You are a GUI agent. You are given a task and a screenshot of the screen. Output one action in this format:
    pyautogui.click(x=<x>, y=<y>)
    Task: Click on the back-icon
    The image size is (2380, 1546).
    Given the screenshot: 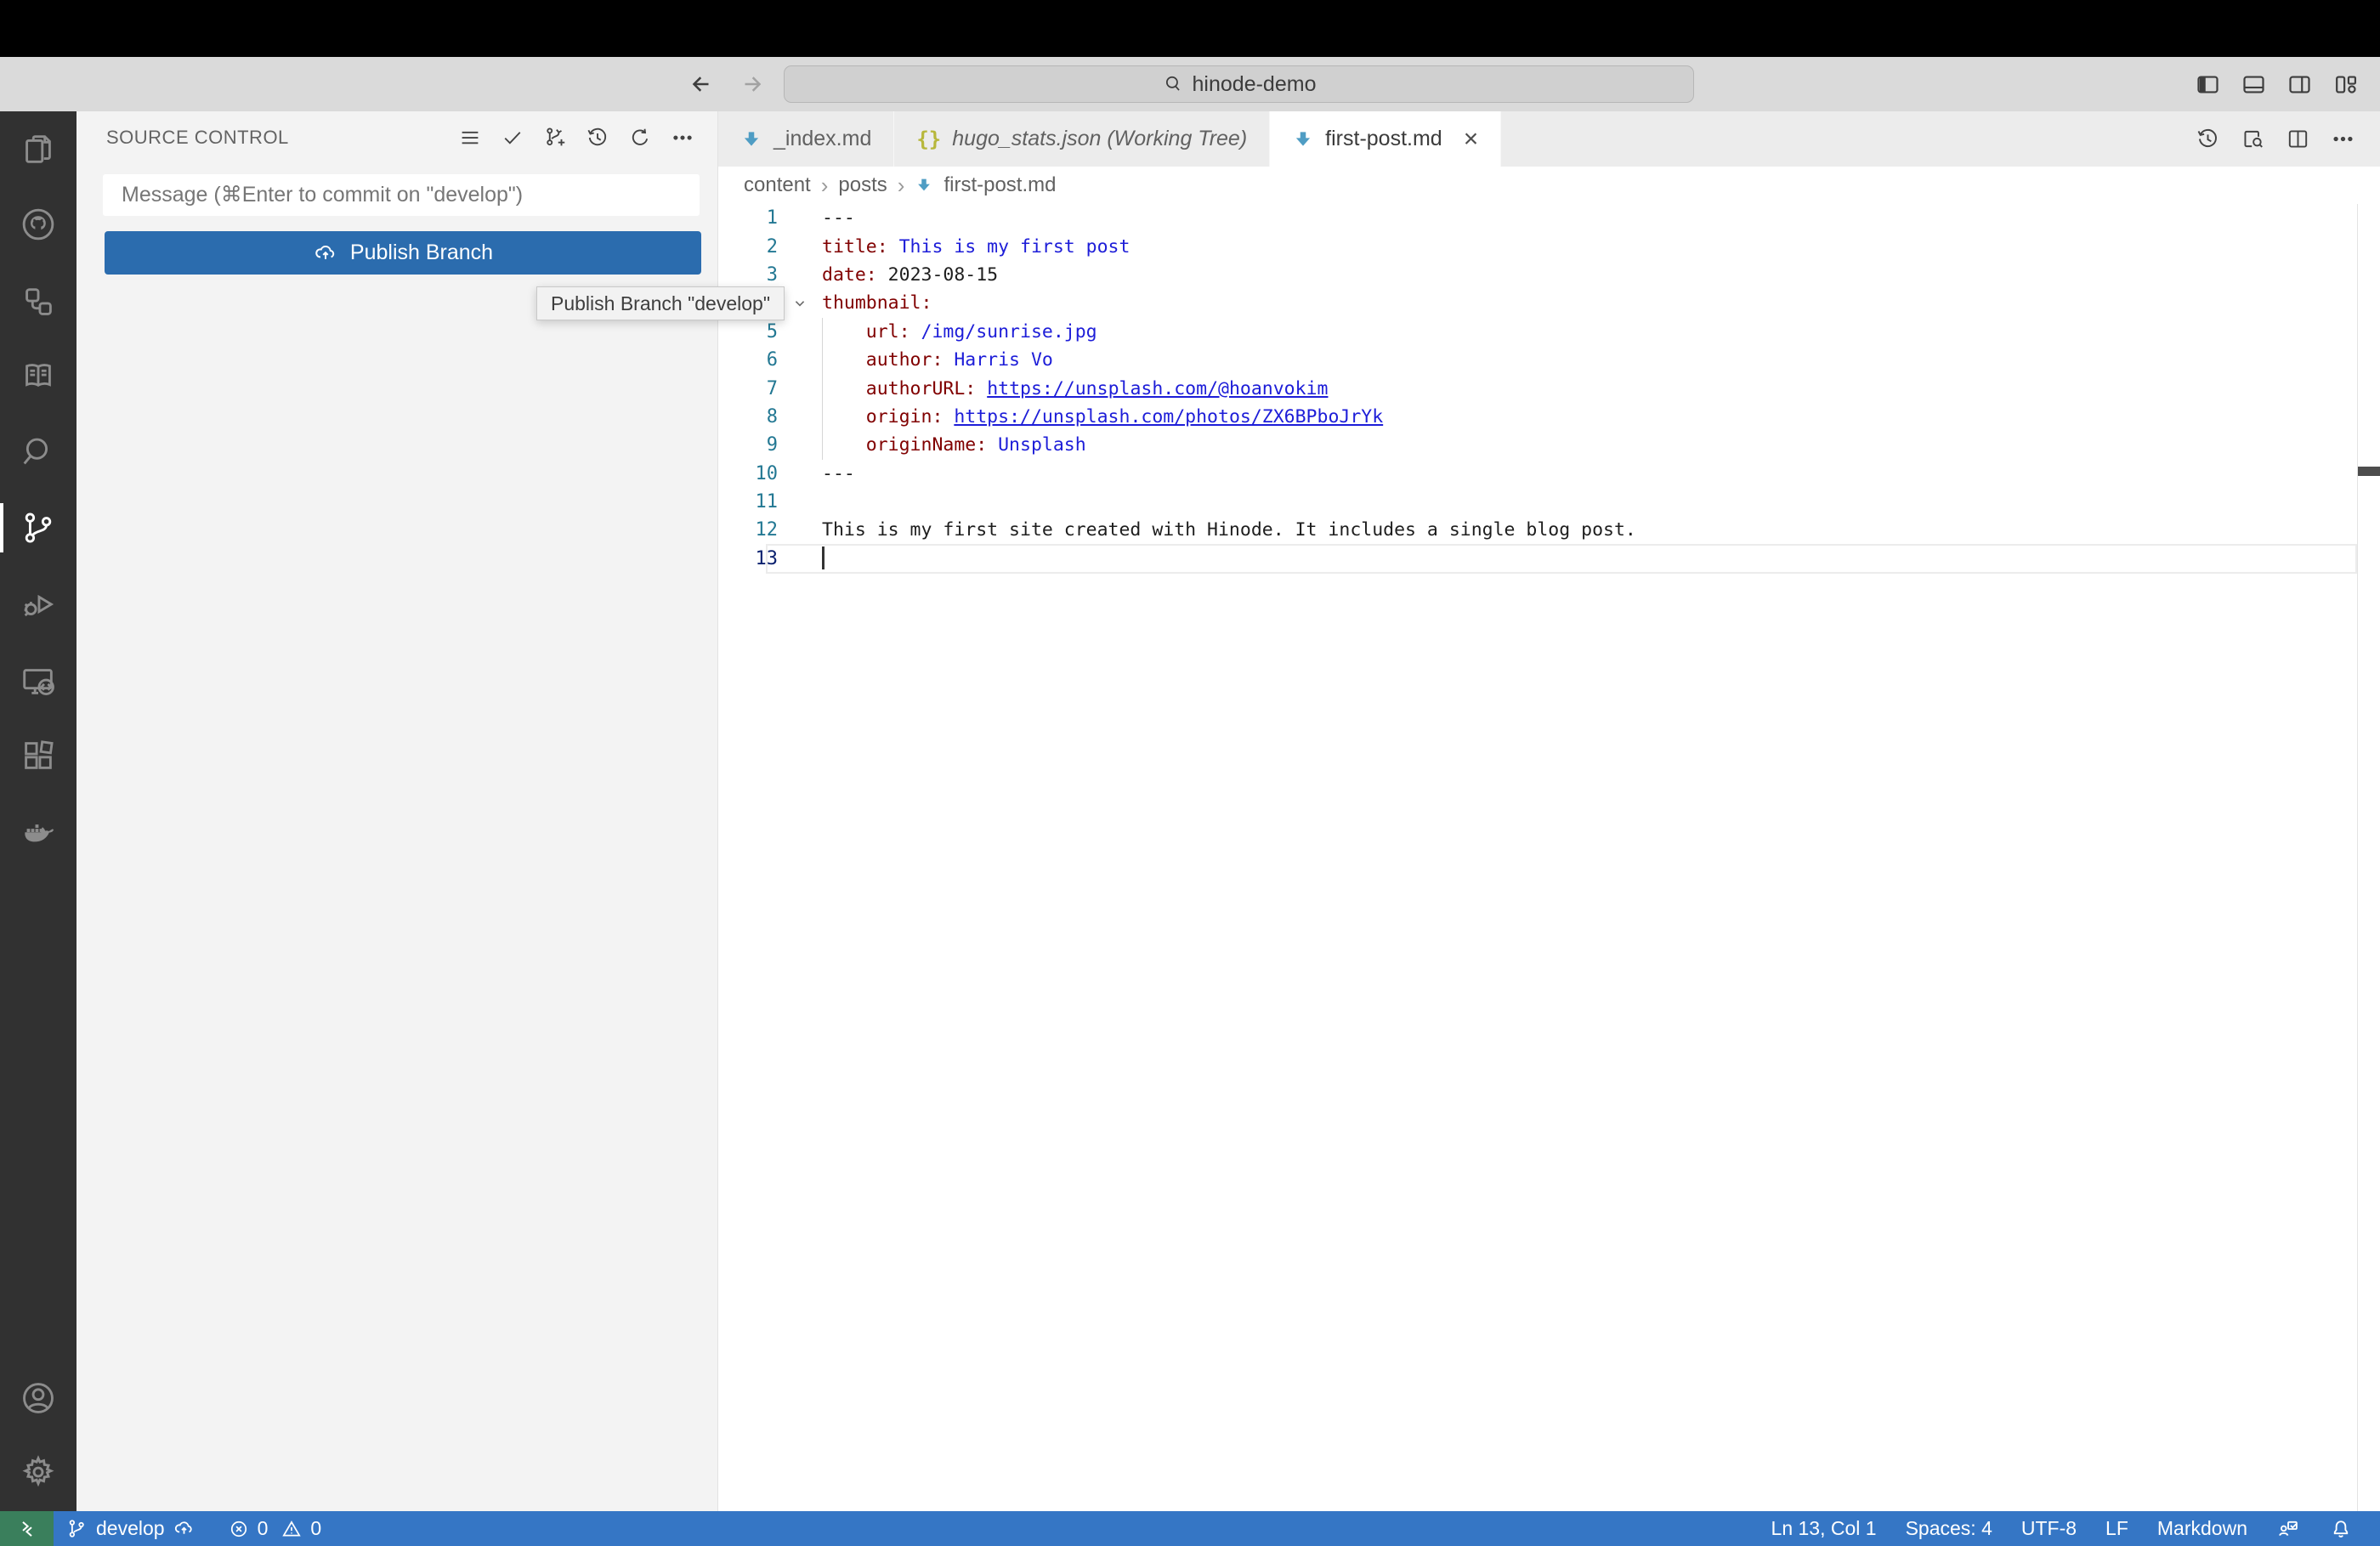 What is the action you would take?
    pyautogui.click(x=701, y=84)
    